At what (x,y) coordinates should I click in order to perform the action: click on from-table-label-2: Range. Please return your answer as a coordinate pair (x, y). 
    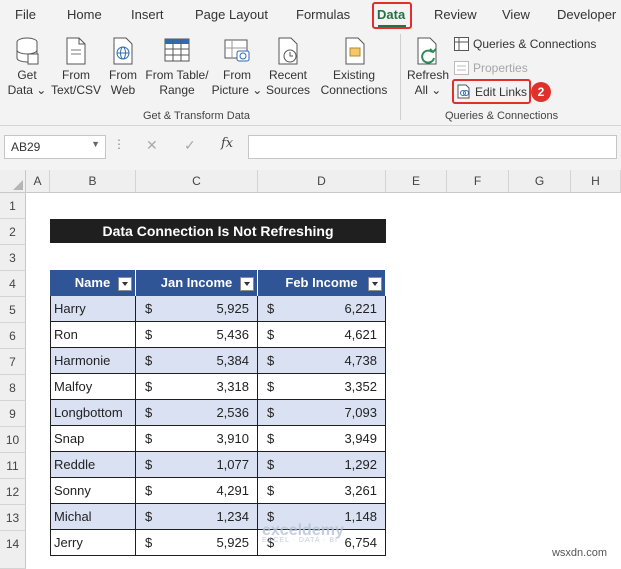
    Looking at the image, I should click on (177, 90).